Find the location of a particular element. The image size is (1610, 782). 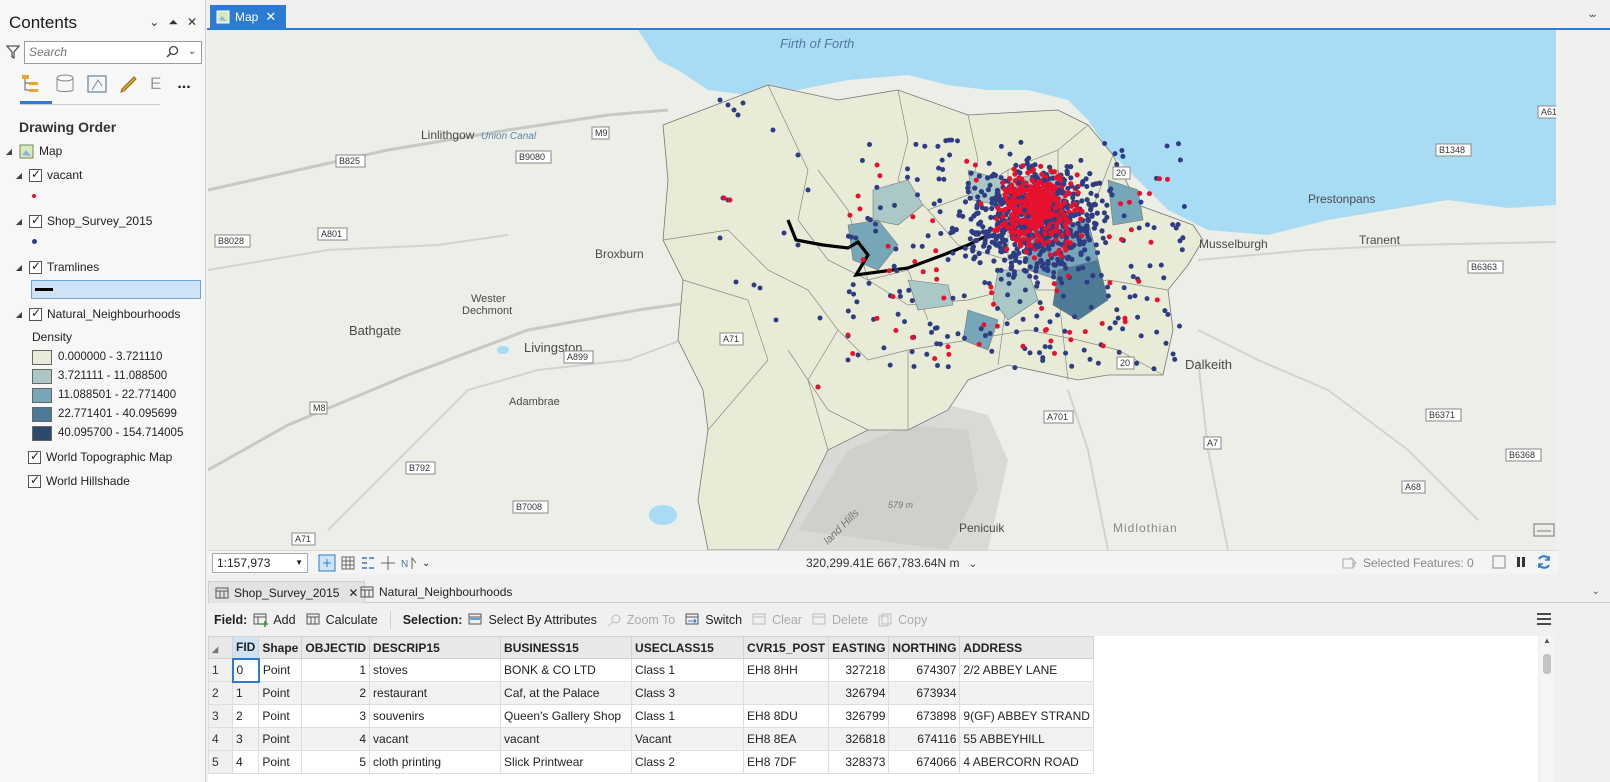

cell-northing: 673898 is located at coordinates (924, 716).